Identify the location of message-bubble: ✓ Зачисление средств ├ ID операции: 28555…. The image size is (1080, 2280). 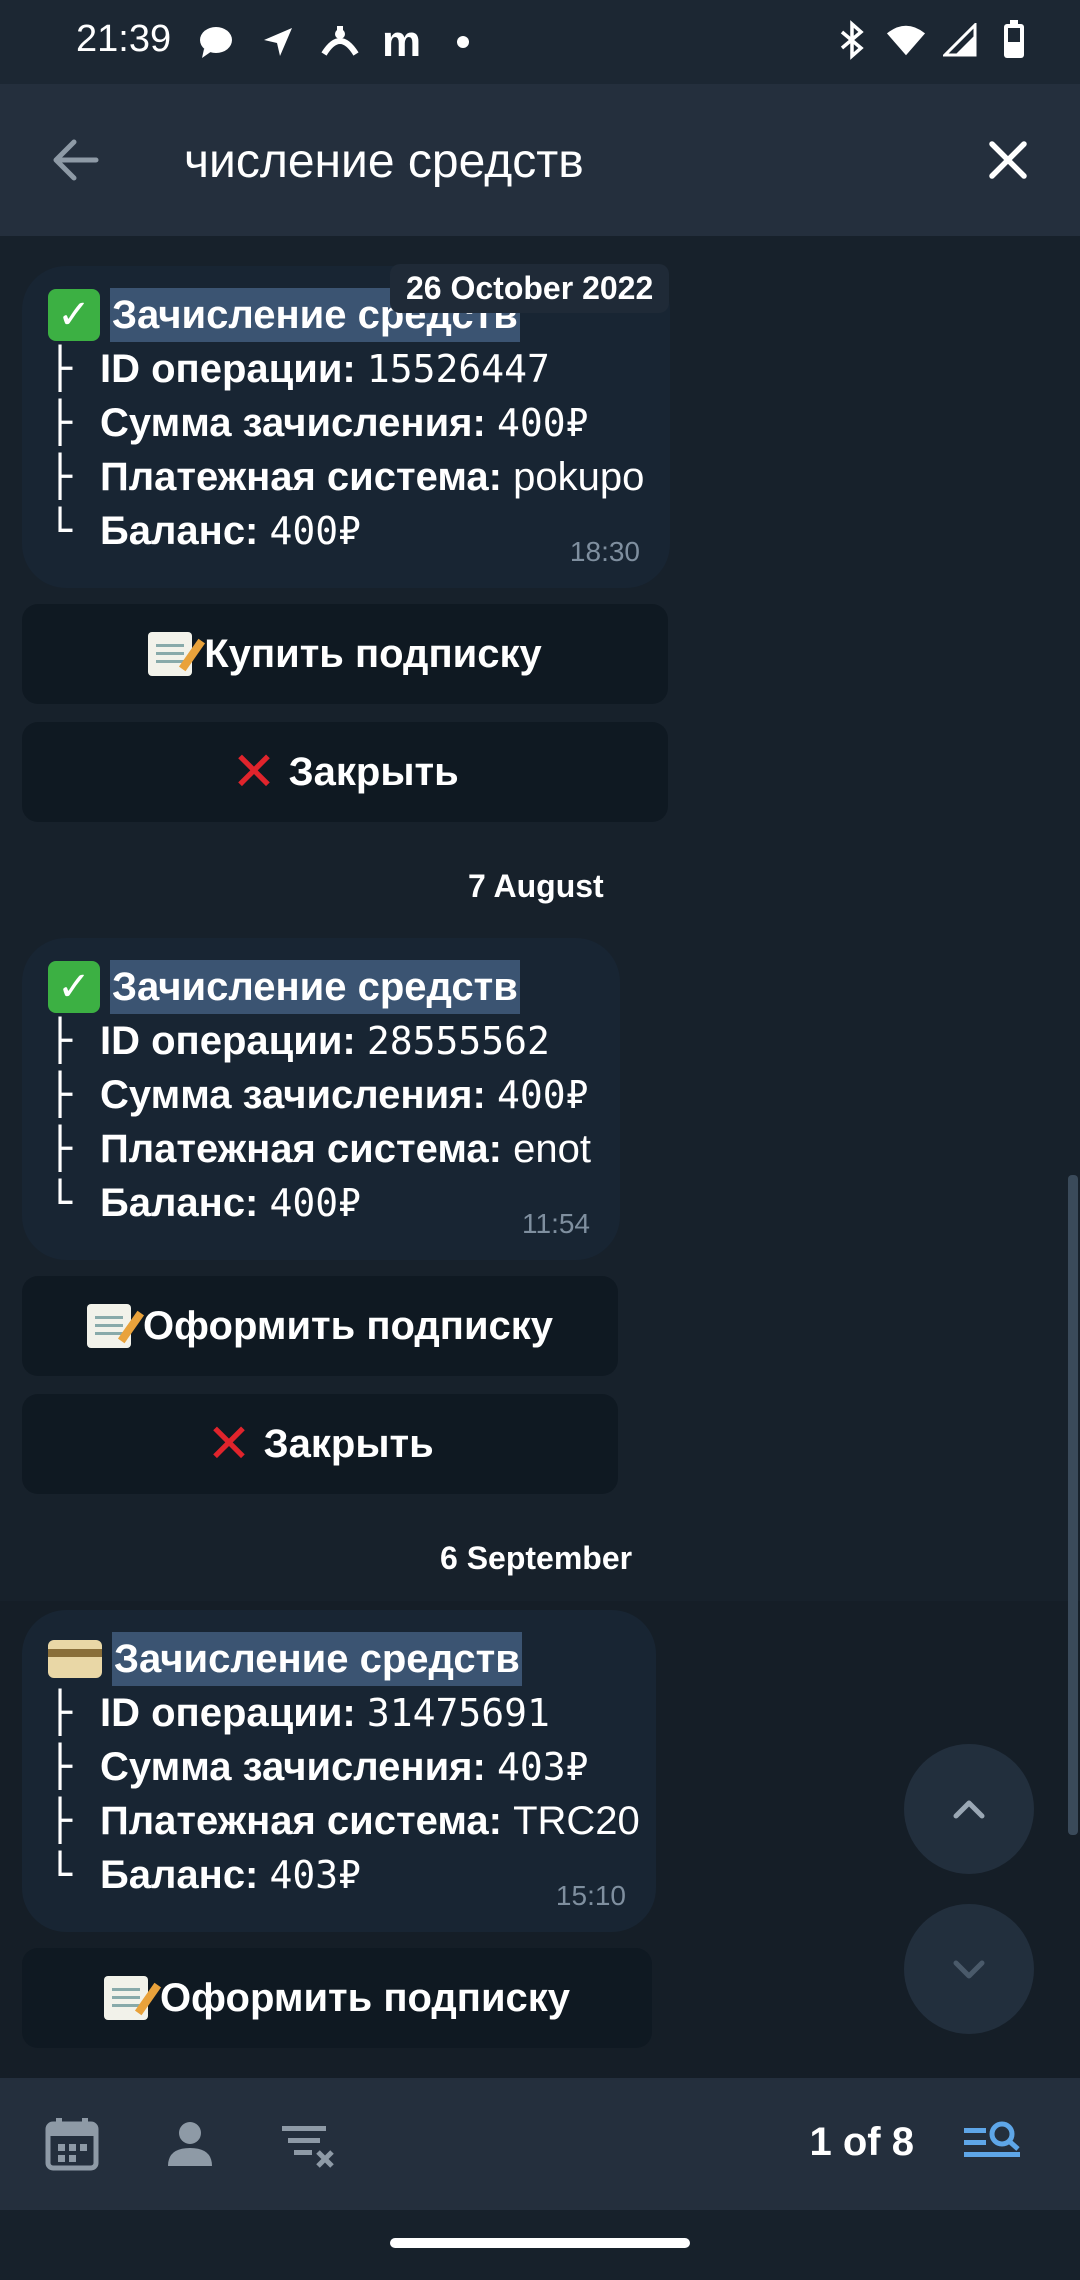
(321, 1099).